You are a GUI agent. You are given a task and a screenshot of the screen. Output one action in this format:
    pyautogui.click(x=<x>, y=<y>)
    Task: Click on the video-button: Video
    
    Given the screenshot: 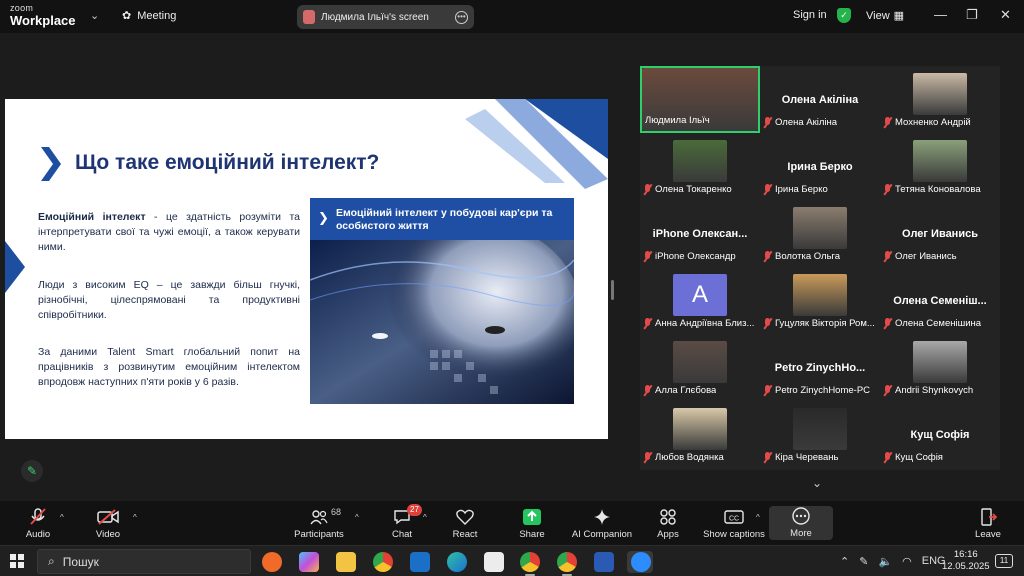 What is the action you would take?
    pyautogui.click(x=108, y=523)
    